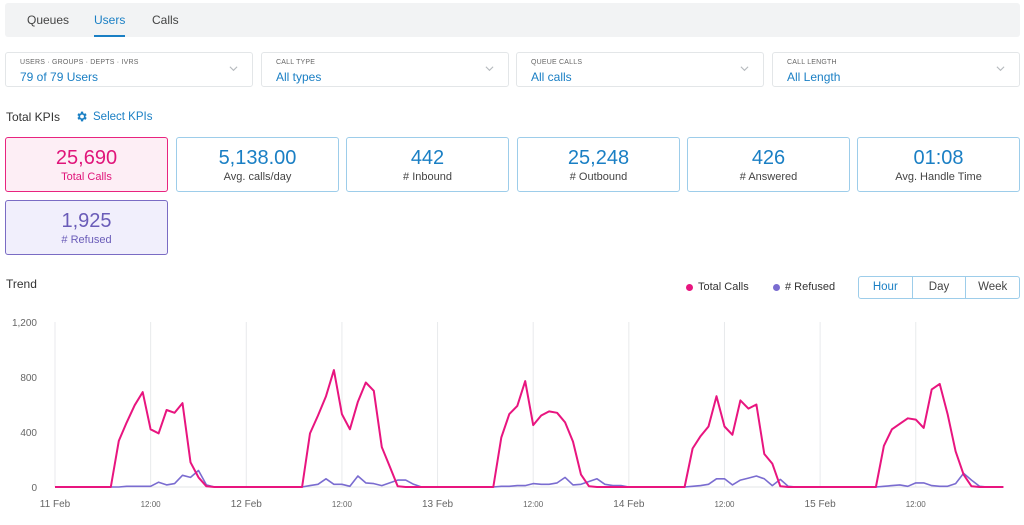 This screenshot has height=525, width=1024. Describe the element at coordinates (992, 287) in the screenshot. I see `granularity-week-button: Week` at that location.